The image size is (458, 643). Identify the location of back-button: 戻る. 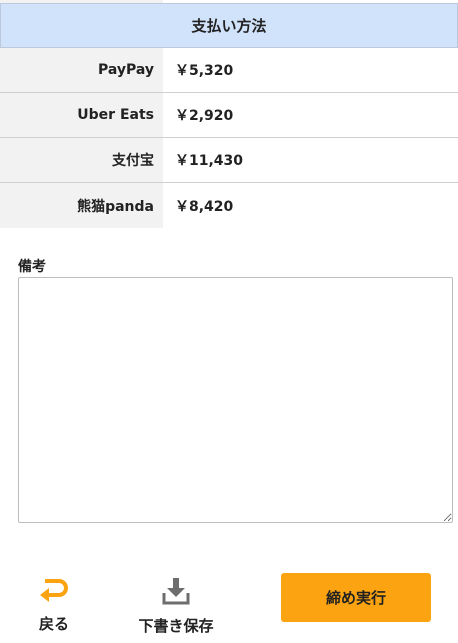
(54, 605).